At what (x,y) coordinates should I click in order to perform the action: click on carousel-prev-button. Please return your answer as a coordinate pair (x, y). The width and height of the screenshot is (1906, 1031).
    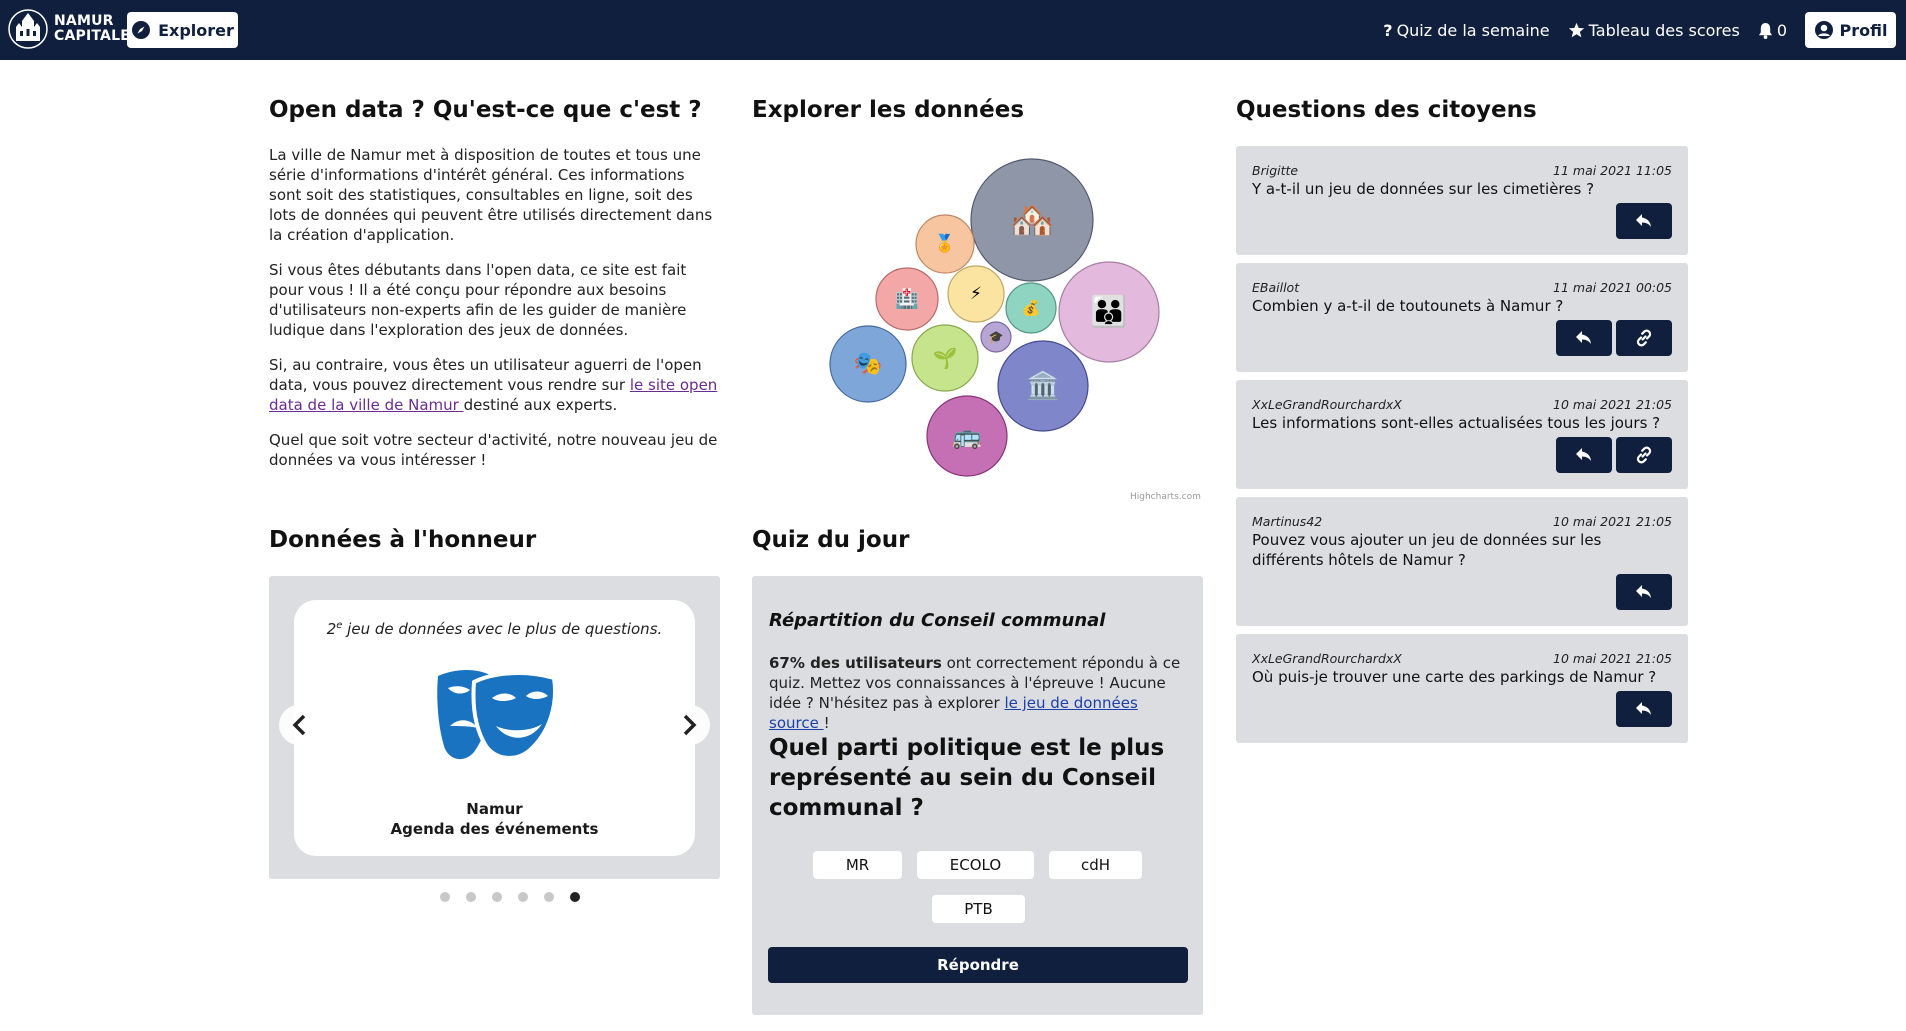
    Looking at the image, I should click on (299, 725).